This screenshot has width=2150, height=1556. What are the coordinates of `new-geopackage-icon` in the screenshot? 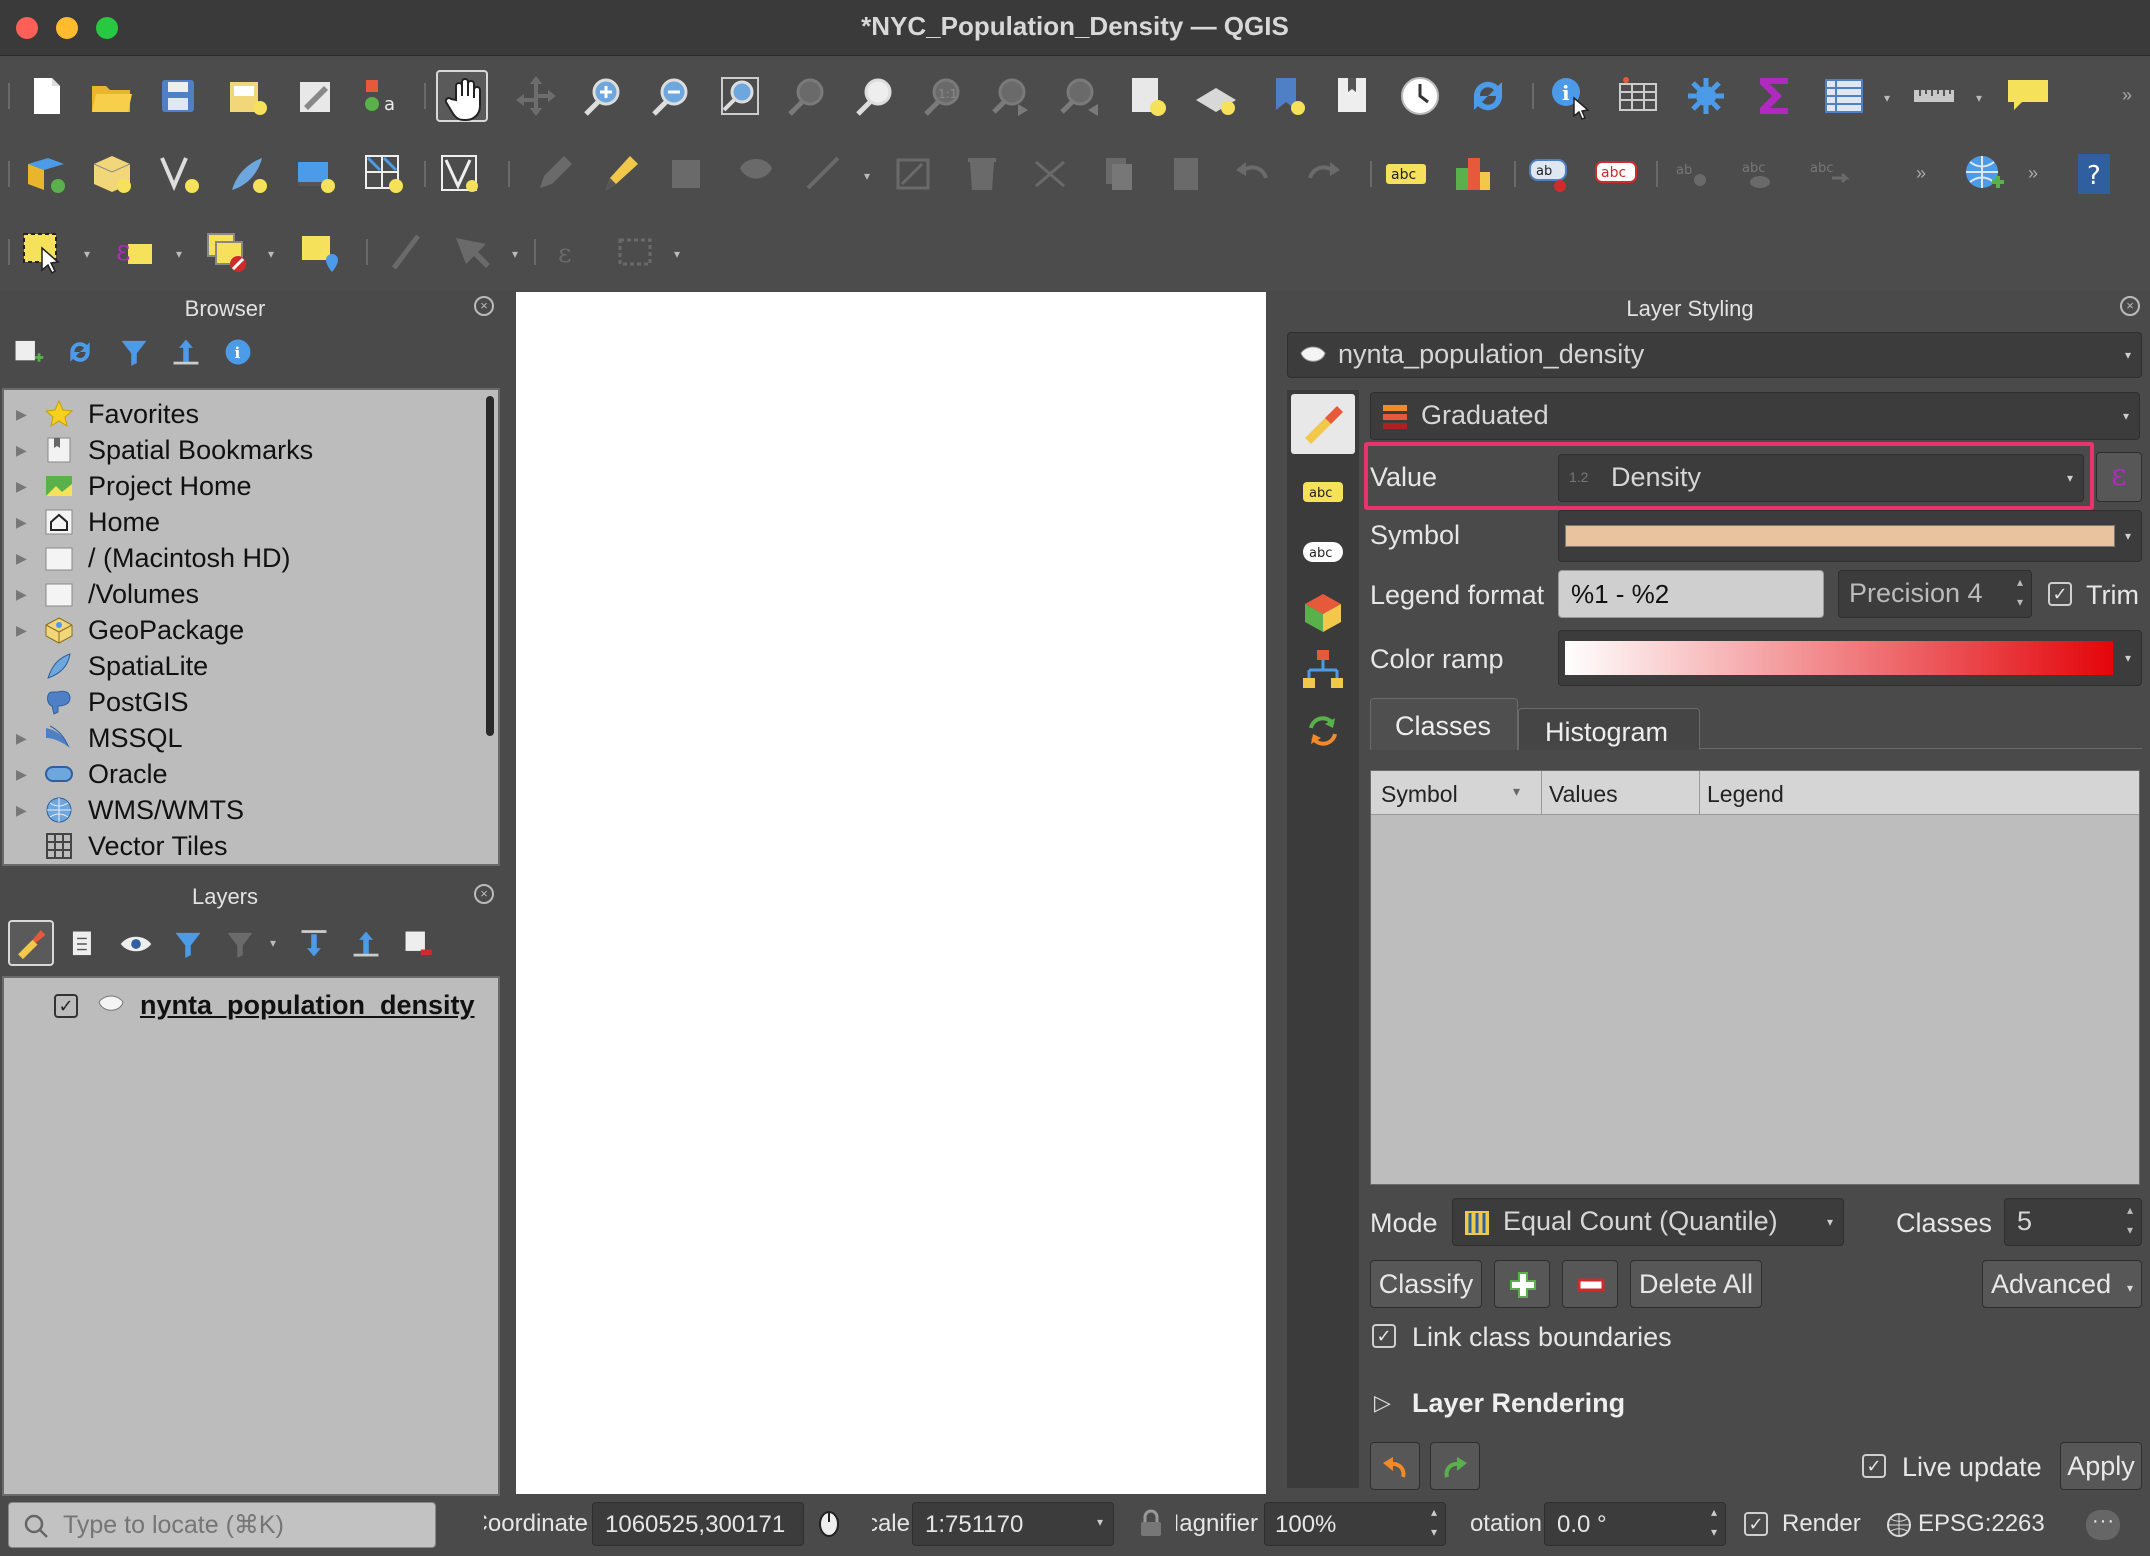 It's located at (112, 174).